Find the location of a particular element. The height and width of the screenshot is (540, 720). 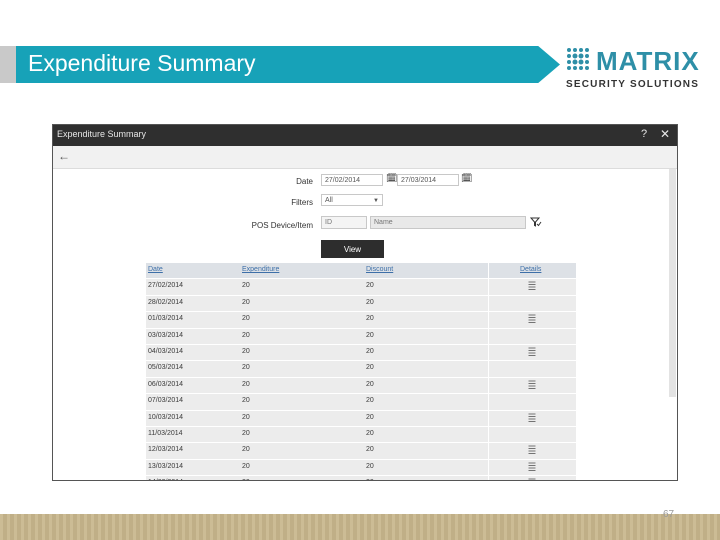

title-bar-grey-tab is located at coordinates (8, 64).